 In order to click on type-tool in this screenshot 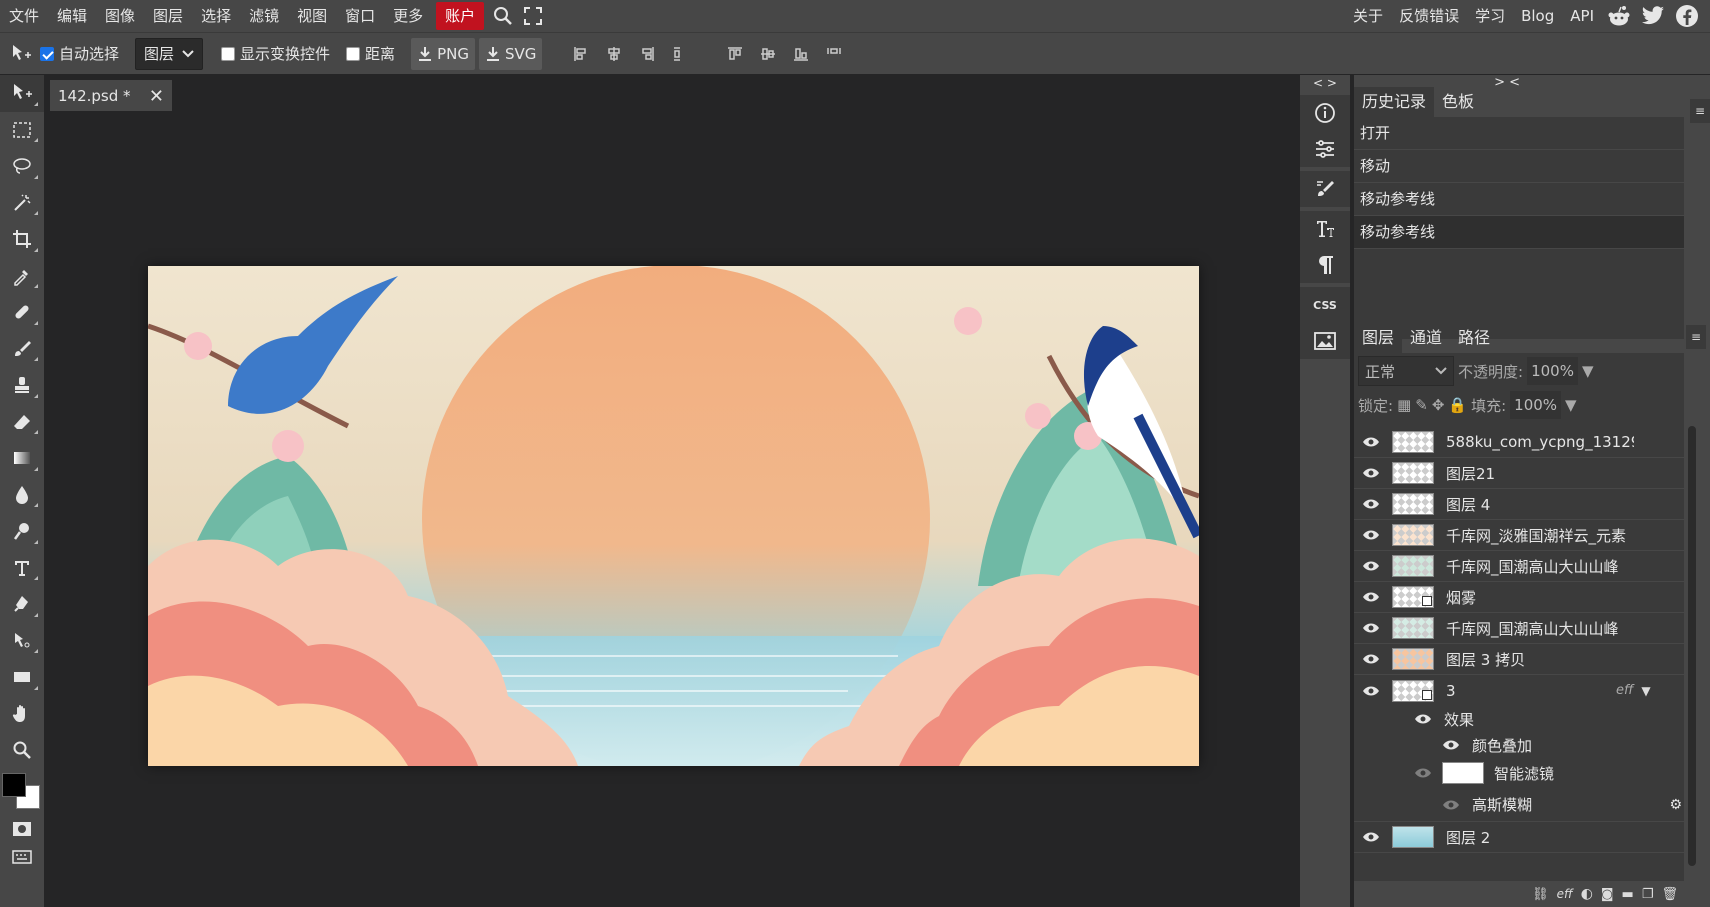, I will do `click(22, 568)`.